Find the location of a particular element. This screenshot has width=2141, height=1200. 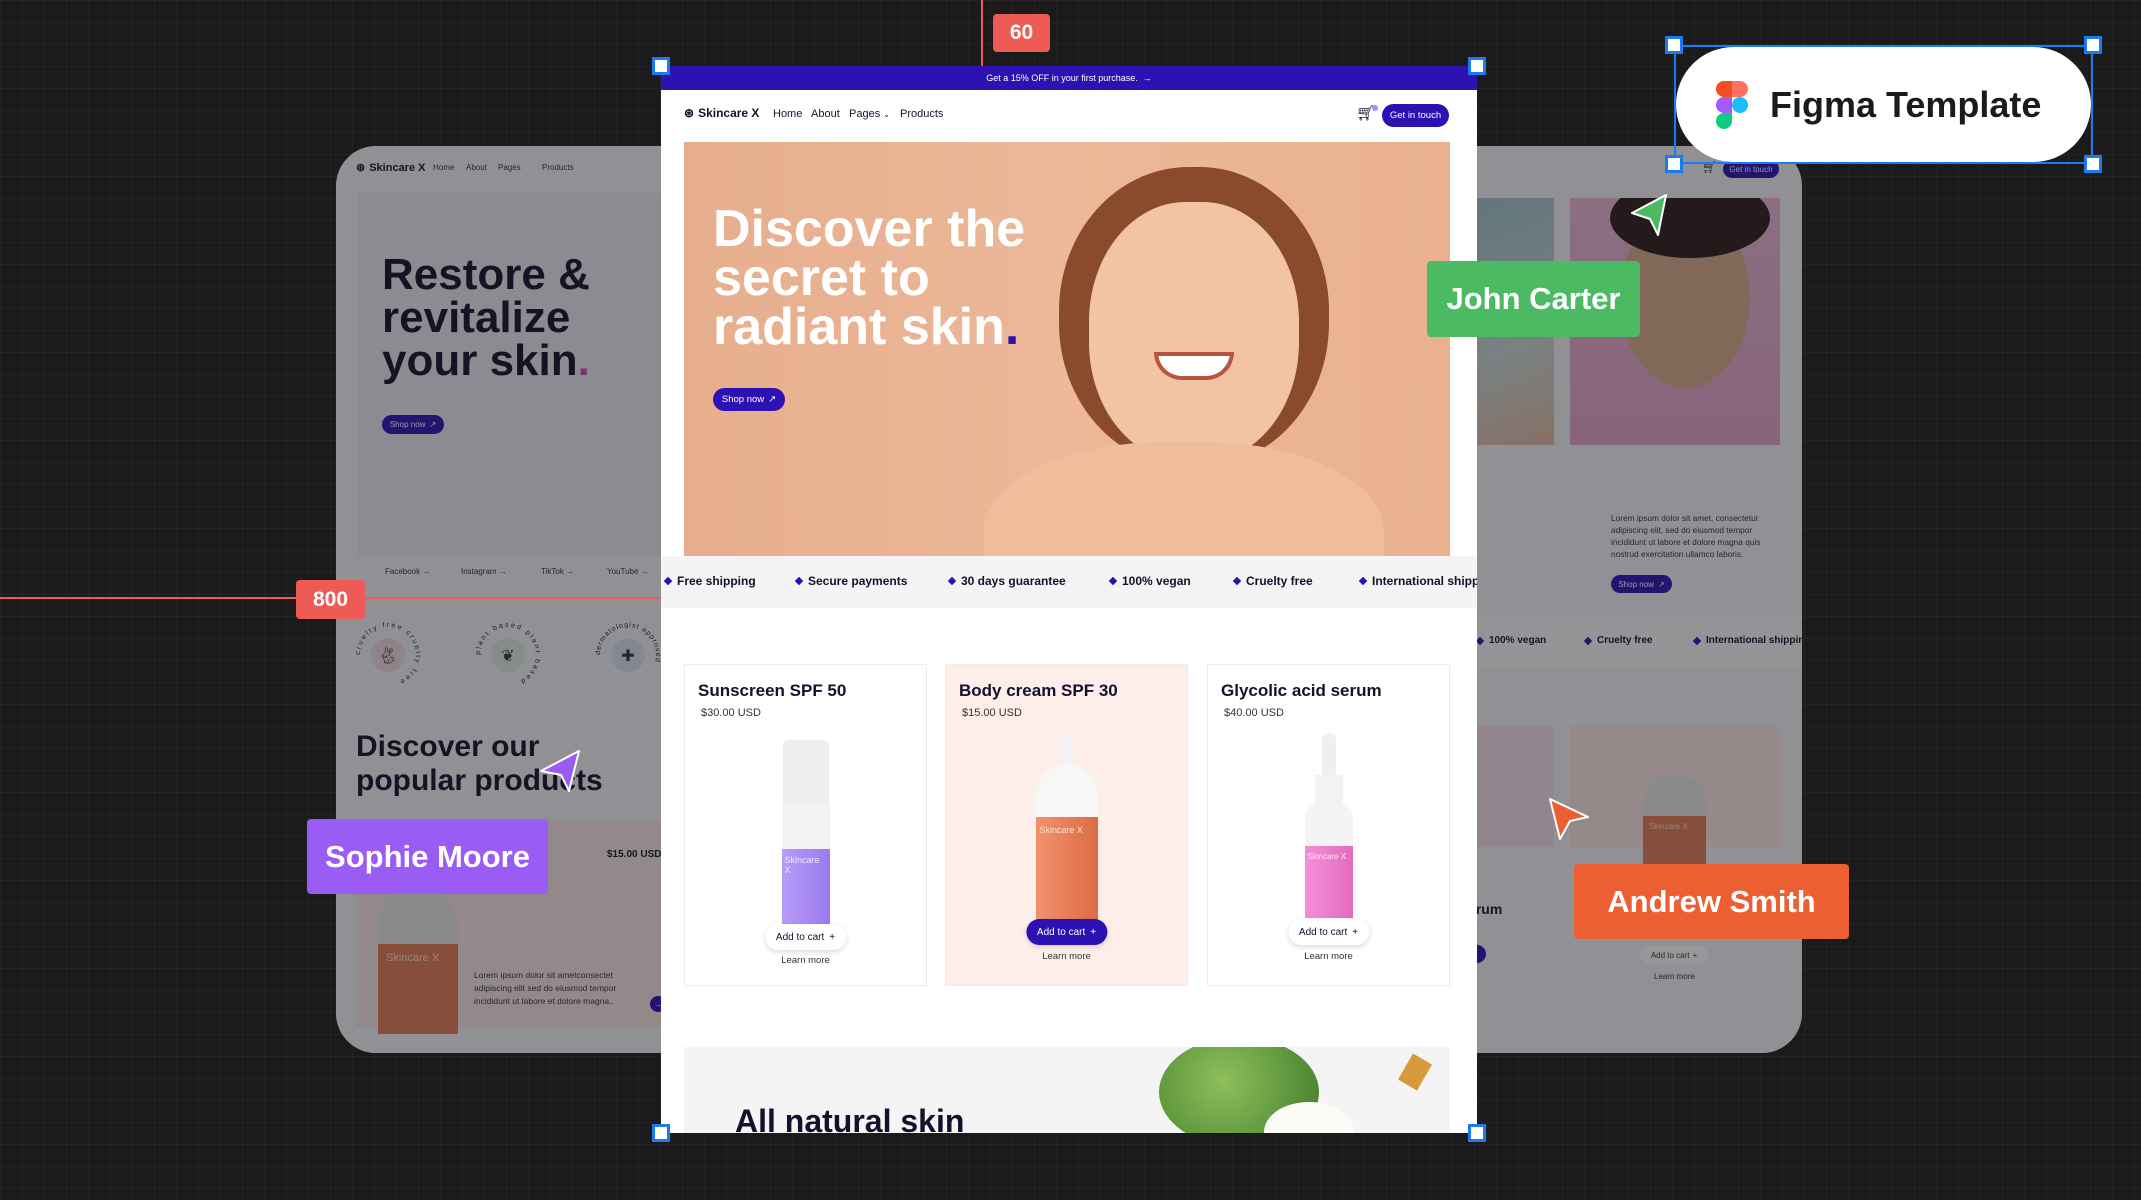

top-distance-badge: 60 is located at coordinates (1021, 33).